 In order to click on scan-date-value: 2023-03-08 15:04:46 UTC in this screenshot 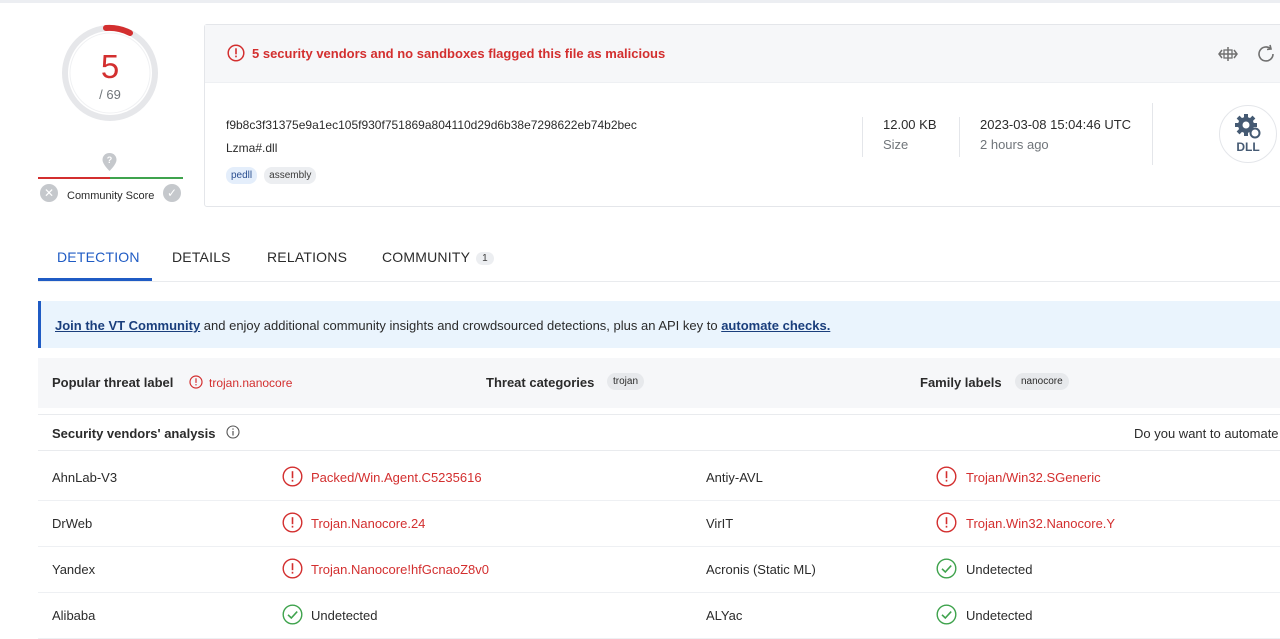, I will do `click(1056, 124)`.